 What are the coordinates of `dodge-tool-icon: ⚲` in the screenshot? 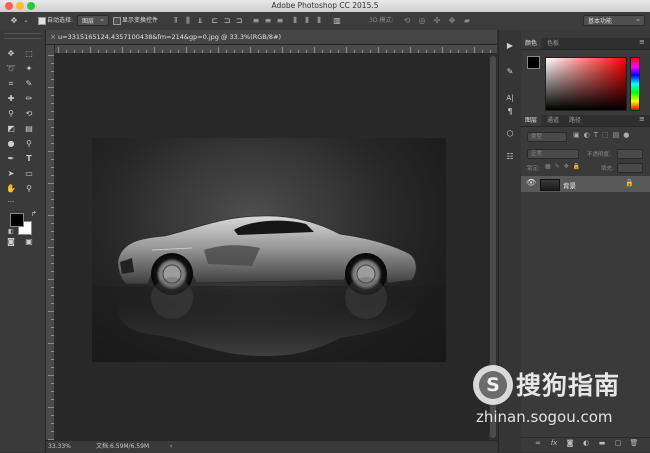 It's located at (29, 144).